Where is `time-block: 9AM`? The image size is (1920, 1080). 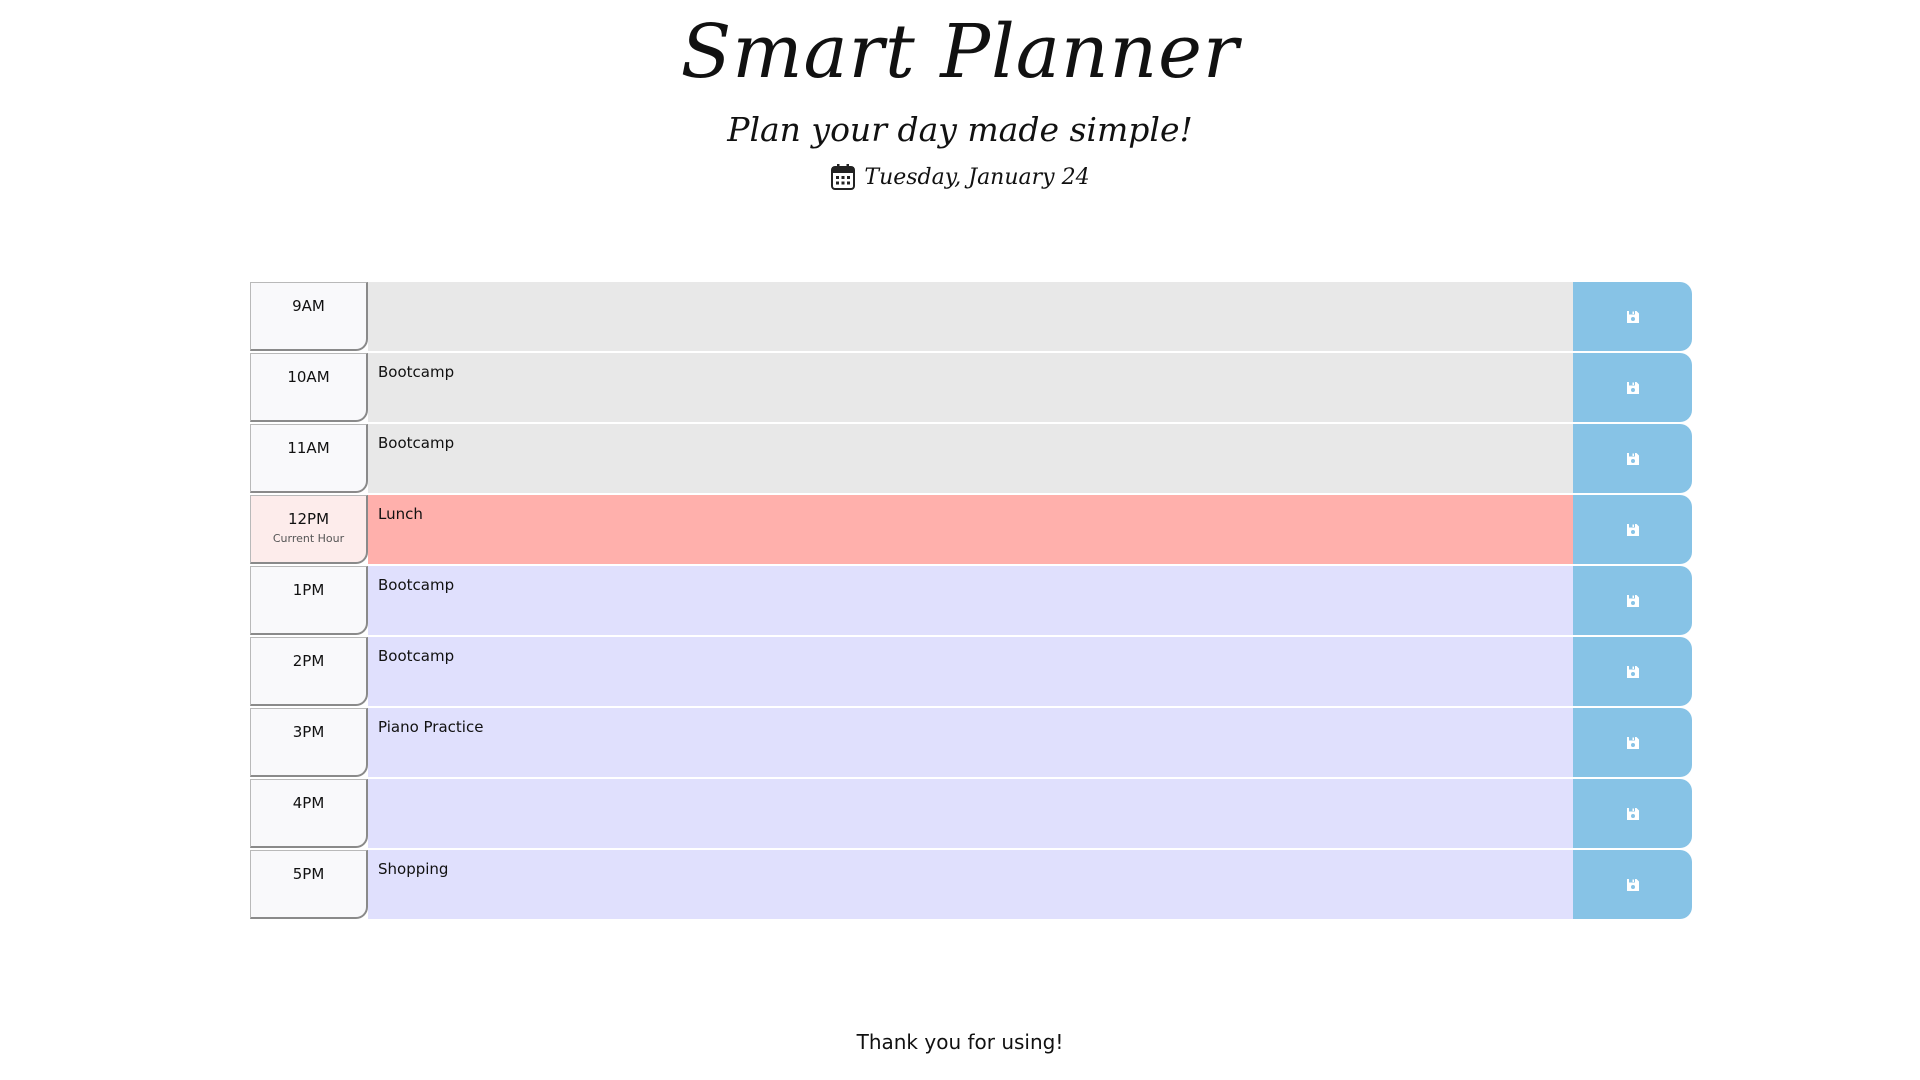
time-block: 9AM is located at coordinates (971, 316).